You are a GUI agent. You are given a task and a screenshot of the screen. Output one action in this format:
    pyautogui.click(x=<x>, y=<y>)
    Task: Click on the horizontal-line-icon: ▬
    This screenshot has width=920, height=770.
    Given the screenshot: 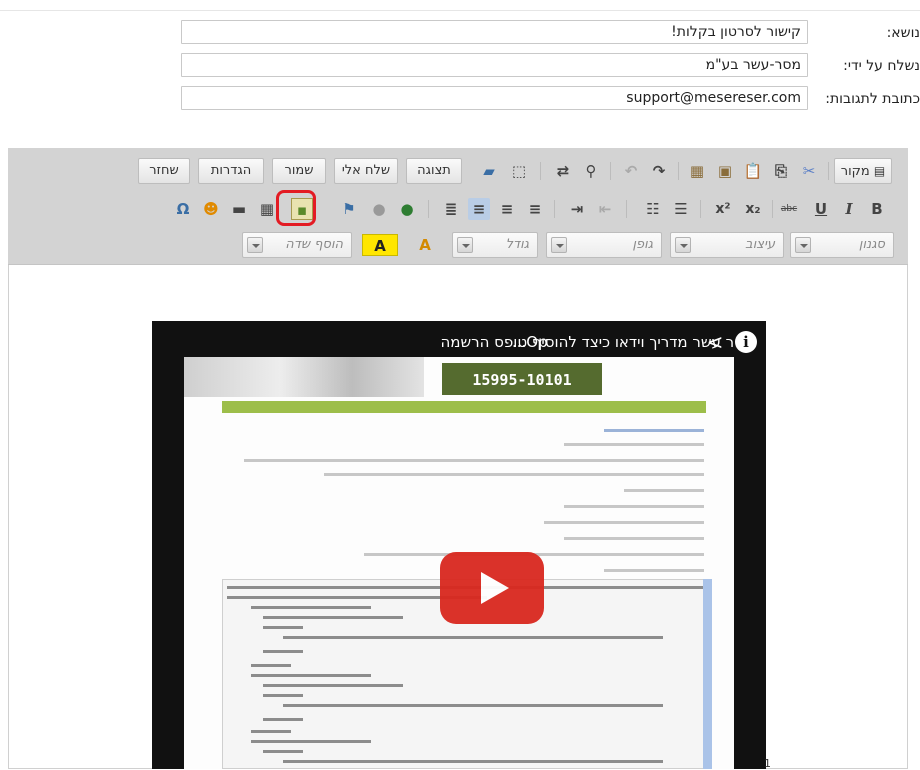 What is the action you would take?
    pyautogui.click(x=239, y=209)
    